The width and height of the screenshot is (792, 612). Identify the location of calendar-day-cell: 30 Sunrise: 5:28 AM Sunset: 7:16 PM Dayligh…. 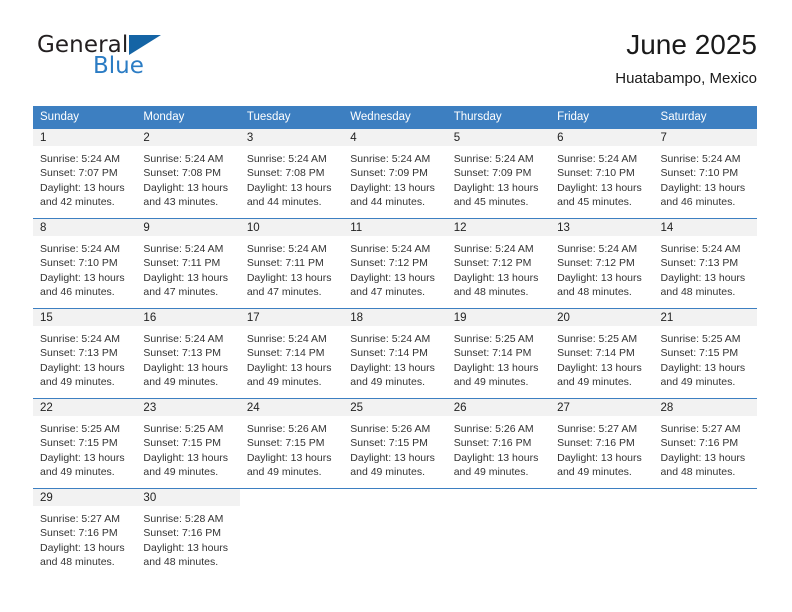
(188, 533).